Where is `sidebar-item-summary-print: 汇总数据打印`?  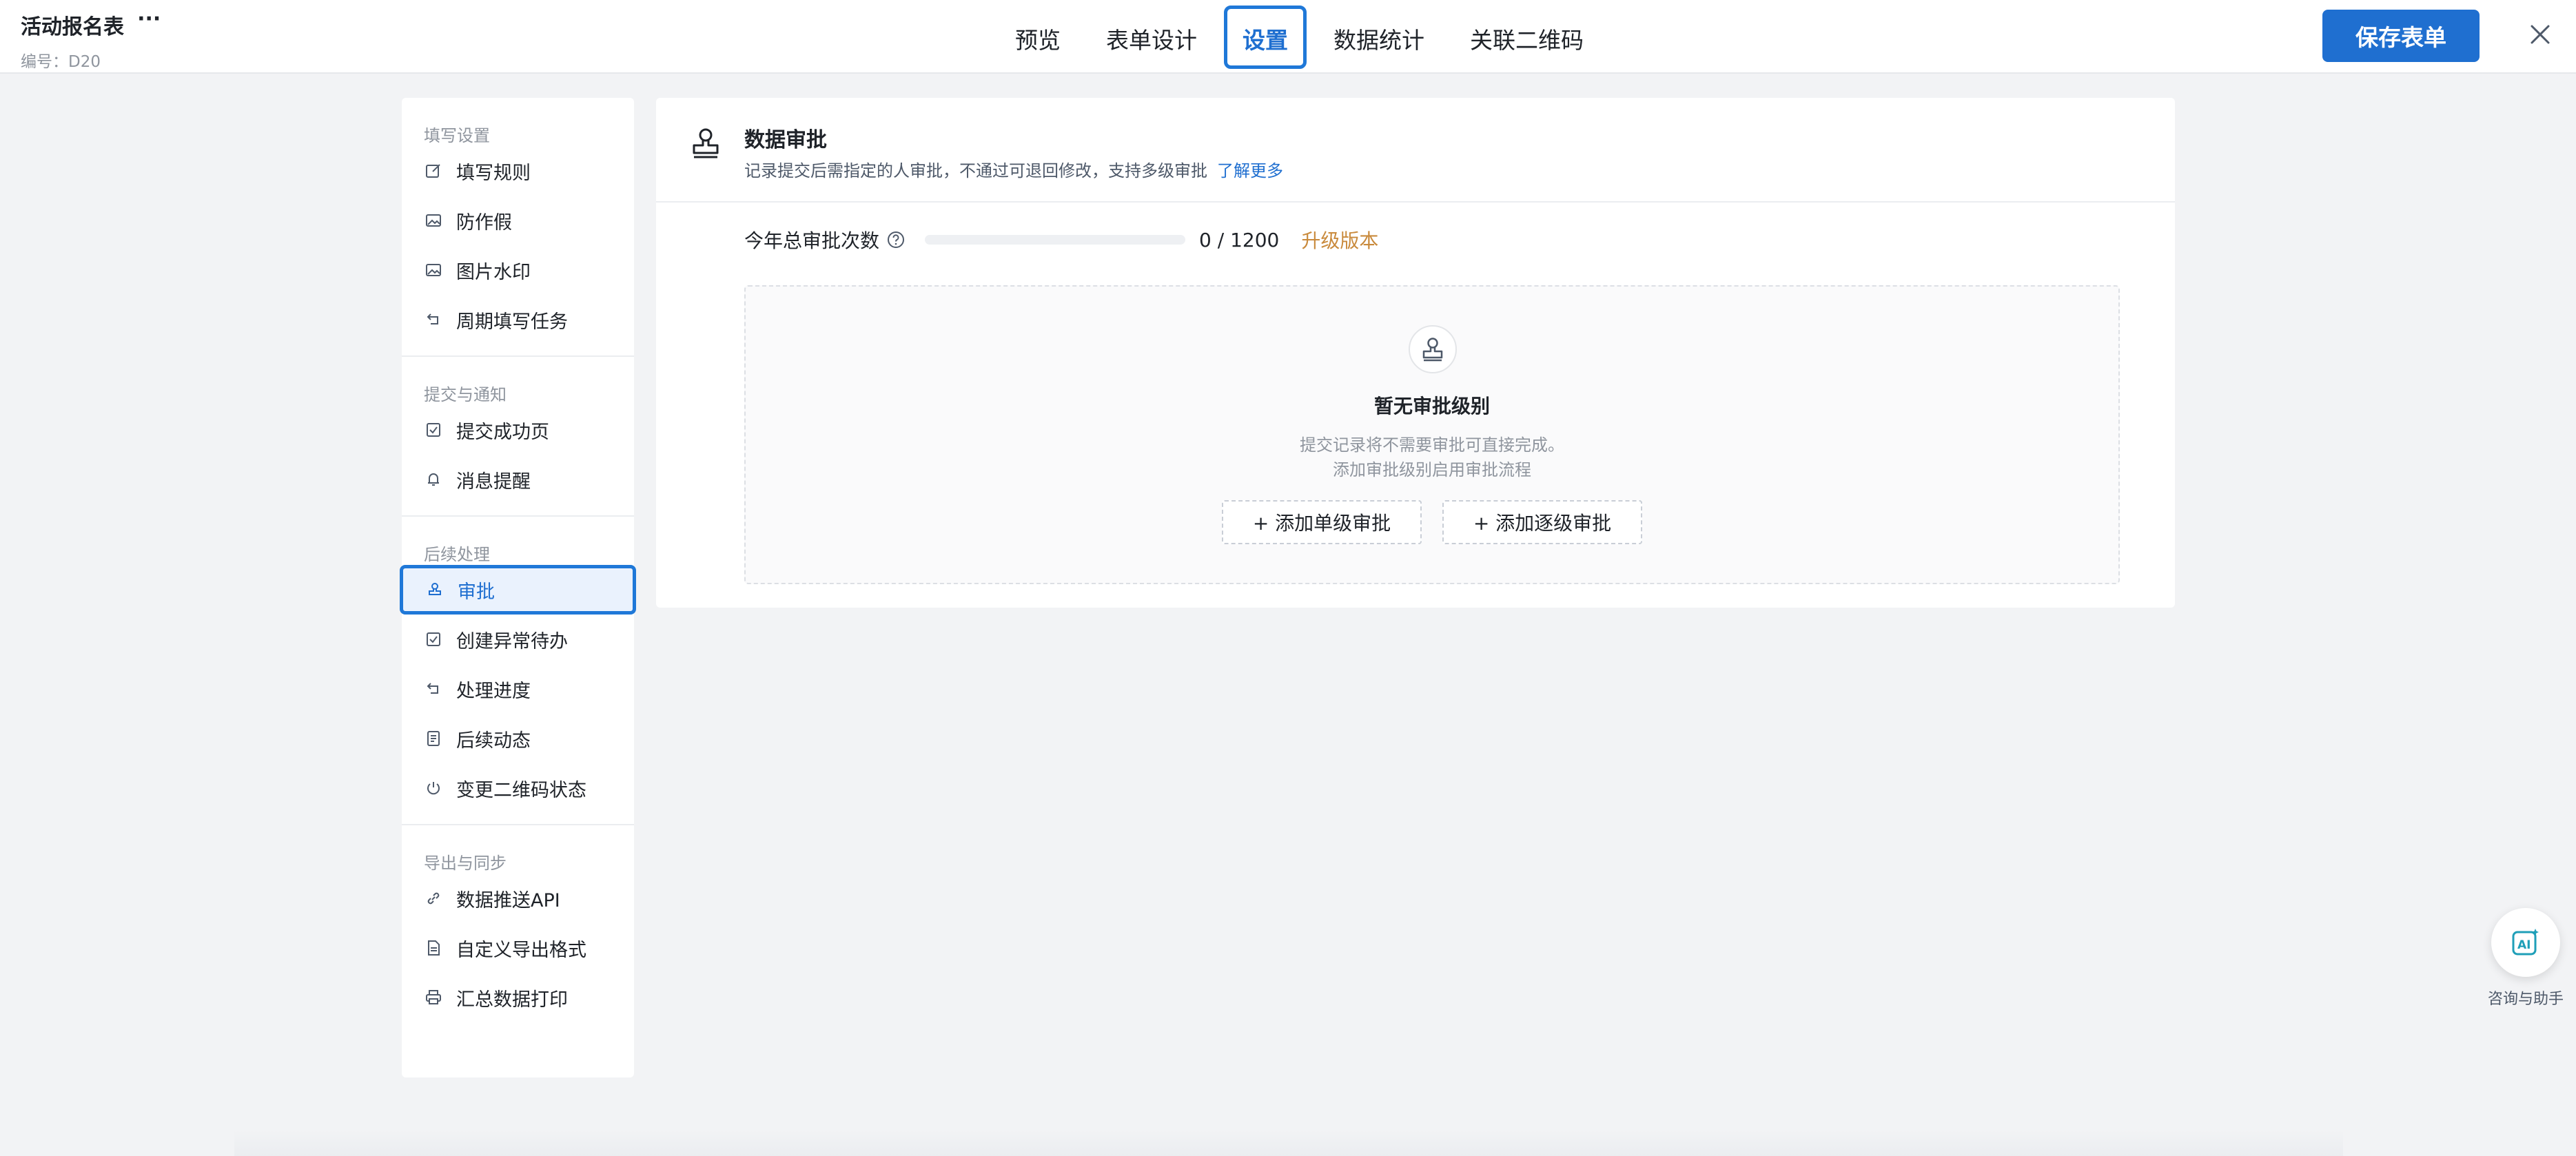 sidebar-item-summary-print: 汇总数据打印 is located at coordinates (518, 997).